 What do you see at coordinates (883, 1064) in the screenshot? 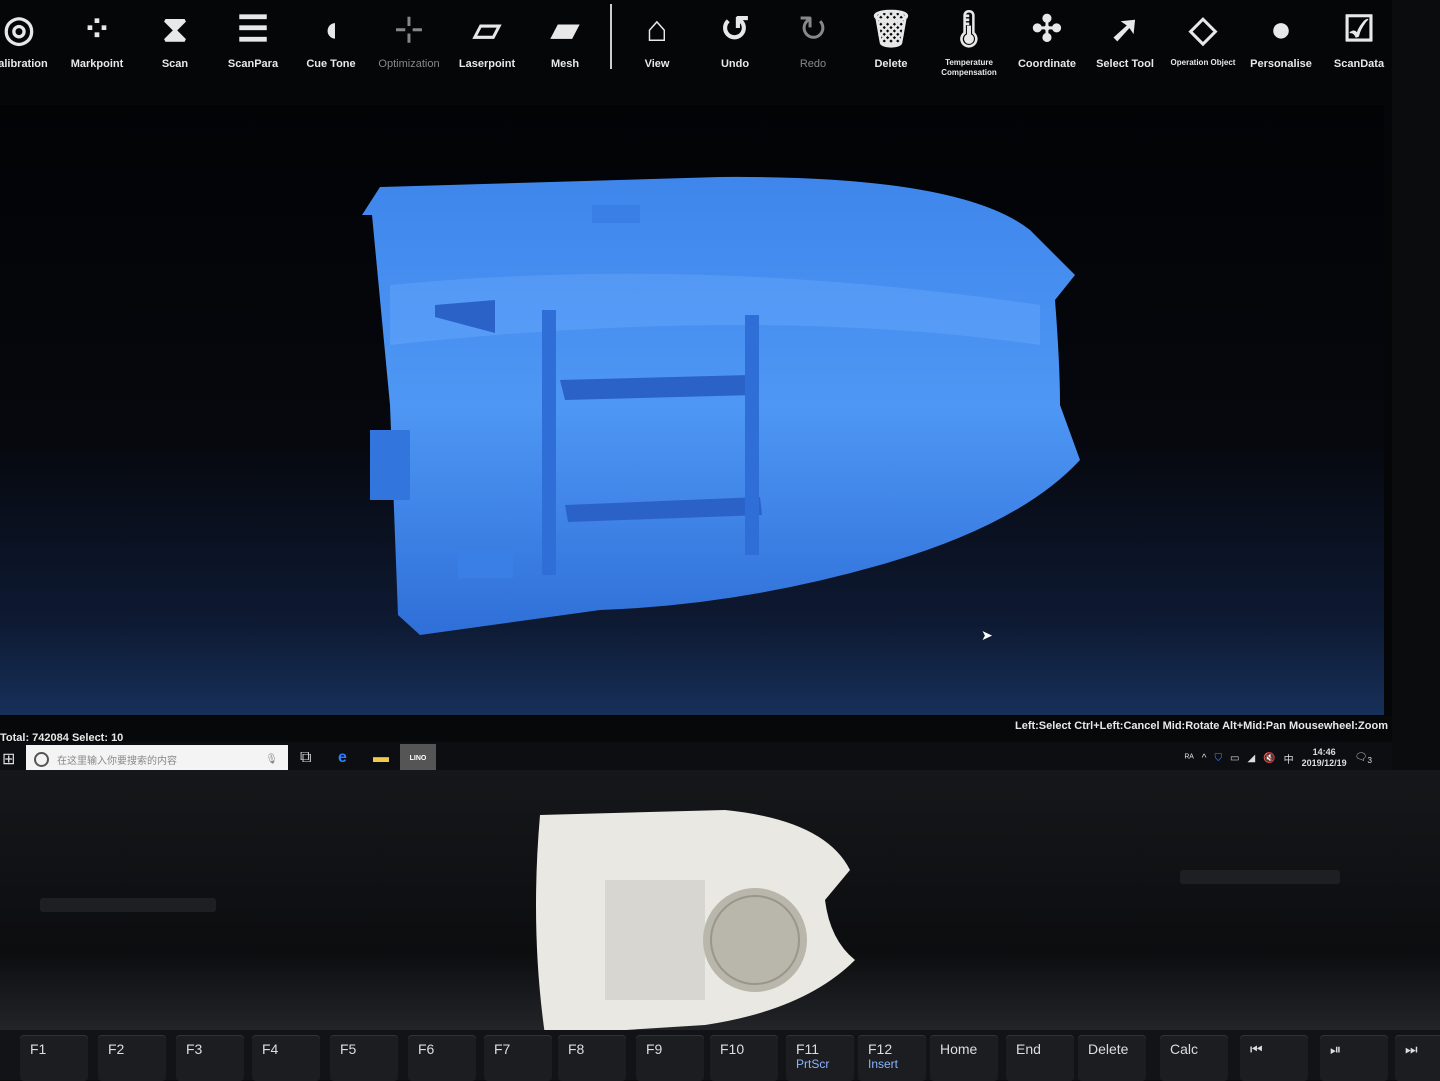
I see `key-sub-label: Insert` at bounding box center [883, 1064].